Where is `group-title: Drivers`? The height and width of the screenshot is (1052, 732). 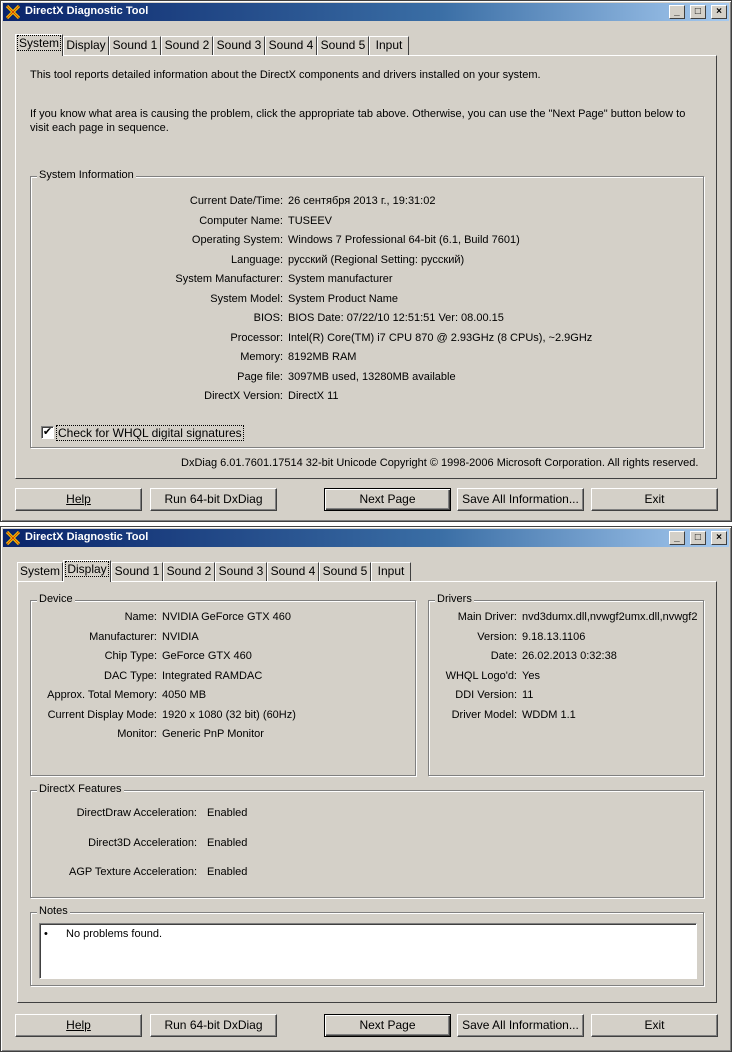 group-title: Drivers is located at coordinates (454, 599).